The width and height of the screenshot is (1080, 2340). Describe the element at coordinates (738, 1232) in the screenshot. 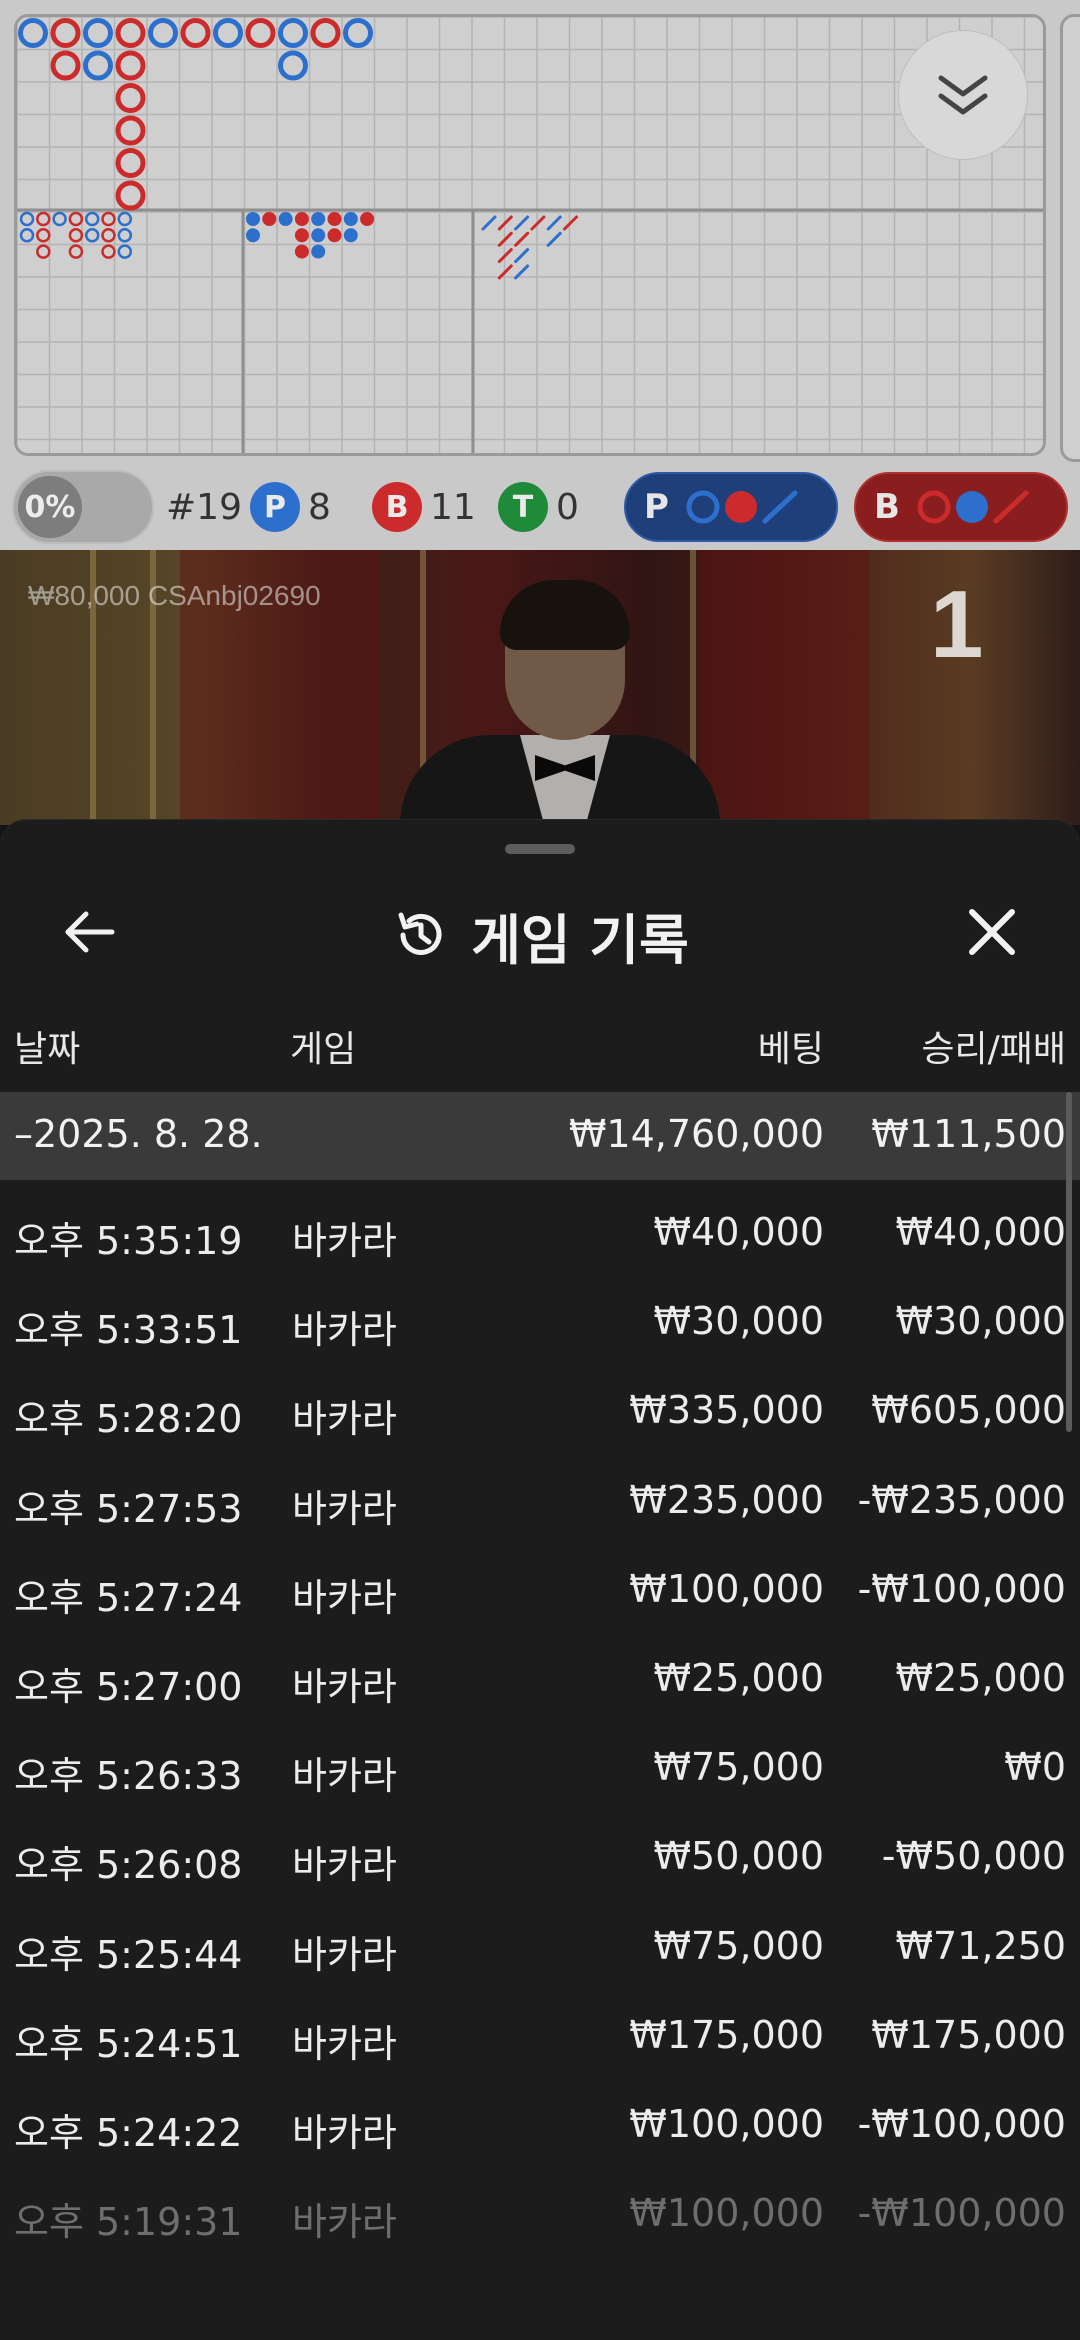

I see `row-bet: ₩40,000` at that location.